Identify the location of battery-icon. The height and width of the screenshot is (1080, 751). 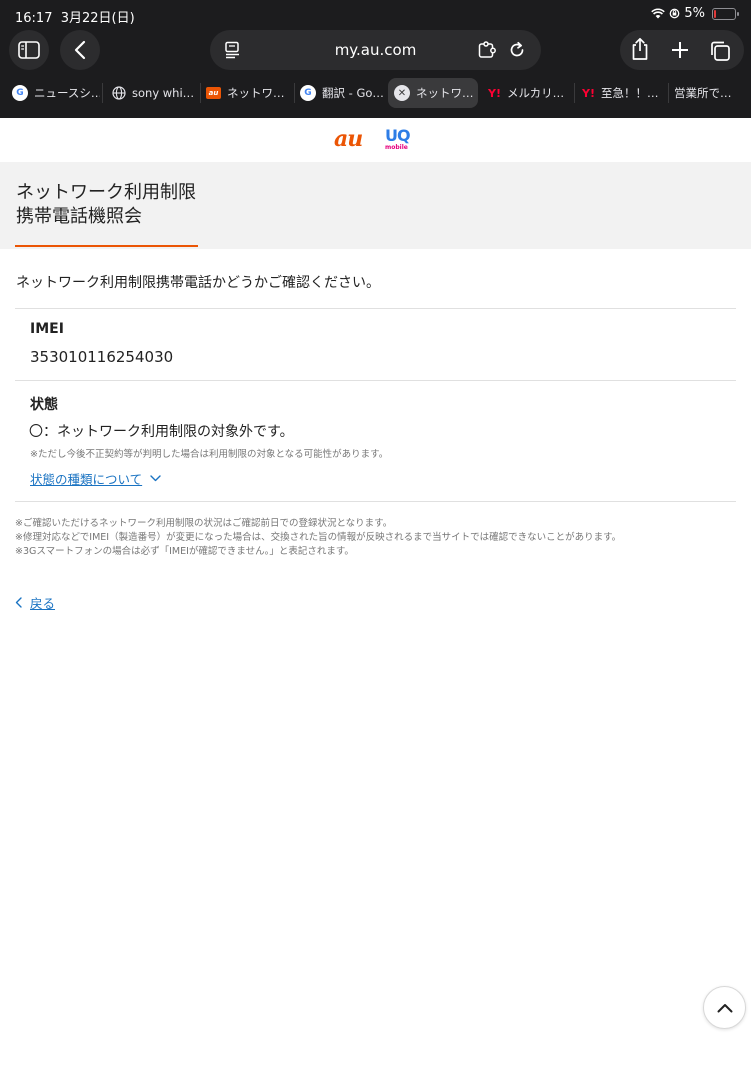
(725, 13).